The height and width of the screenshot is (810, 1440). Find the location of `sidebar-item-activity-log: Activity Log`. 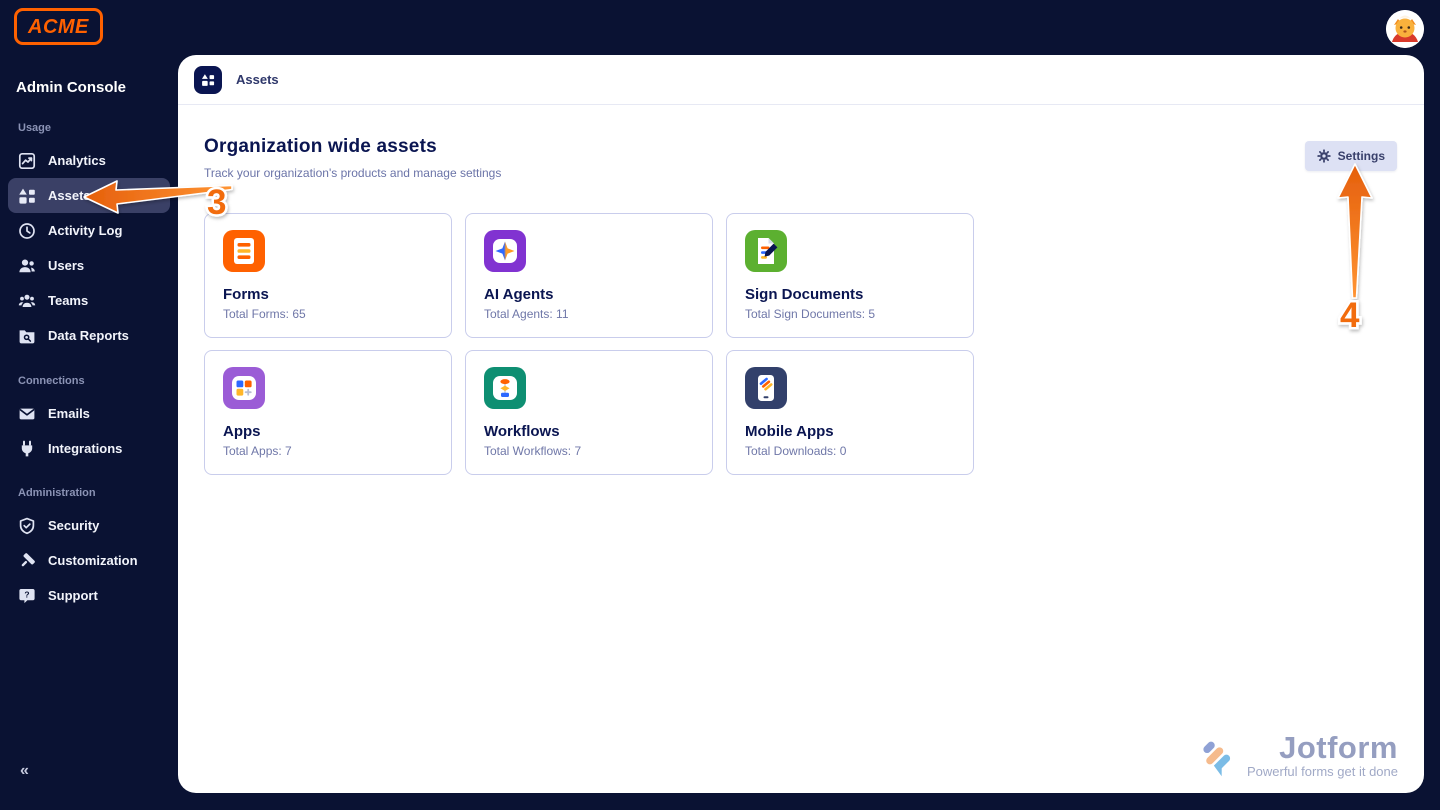

sidebar-item-activity-log: Activity Log is located at coordinates (89, 230).